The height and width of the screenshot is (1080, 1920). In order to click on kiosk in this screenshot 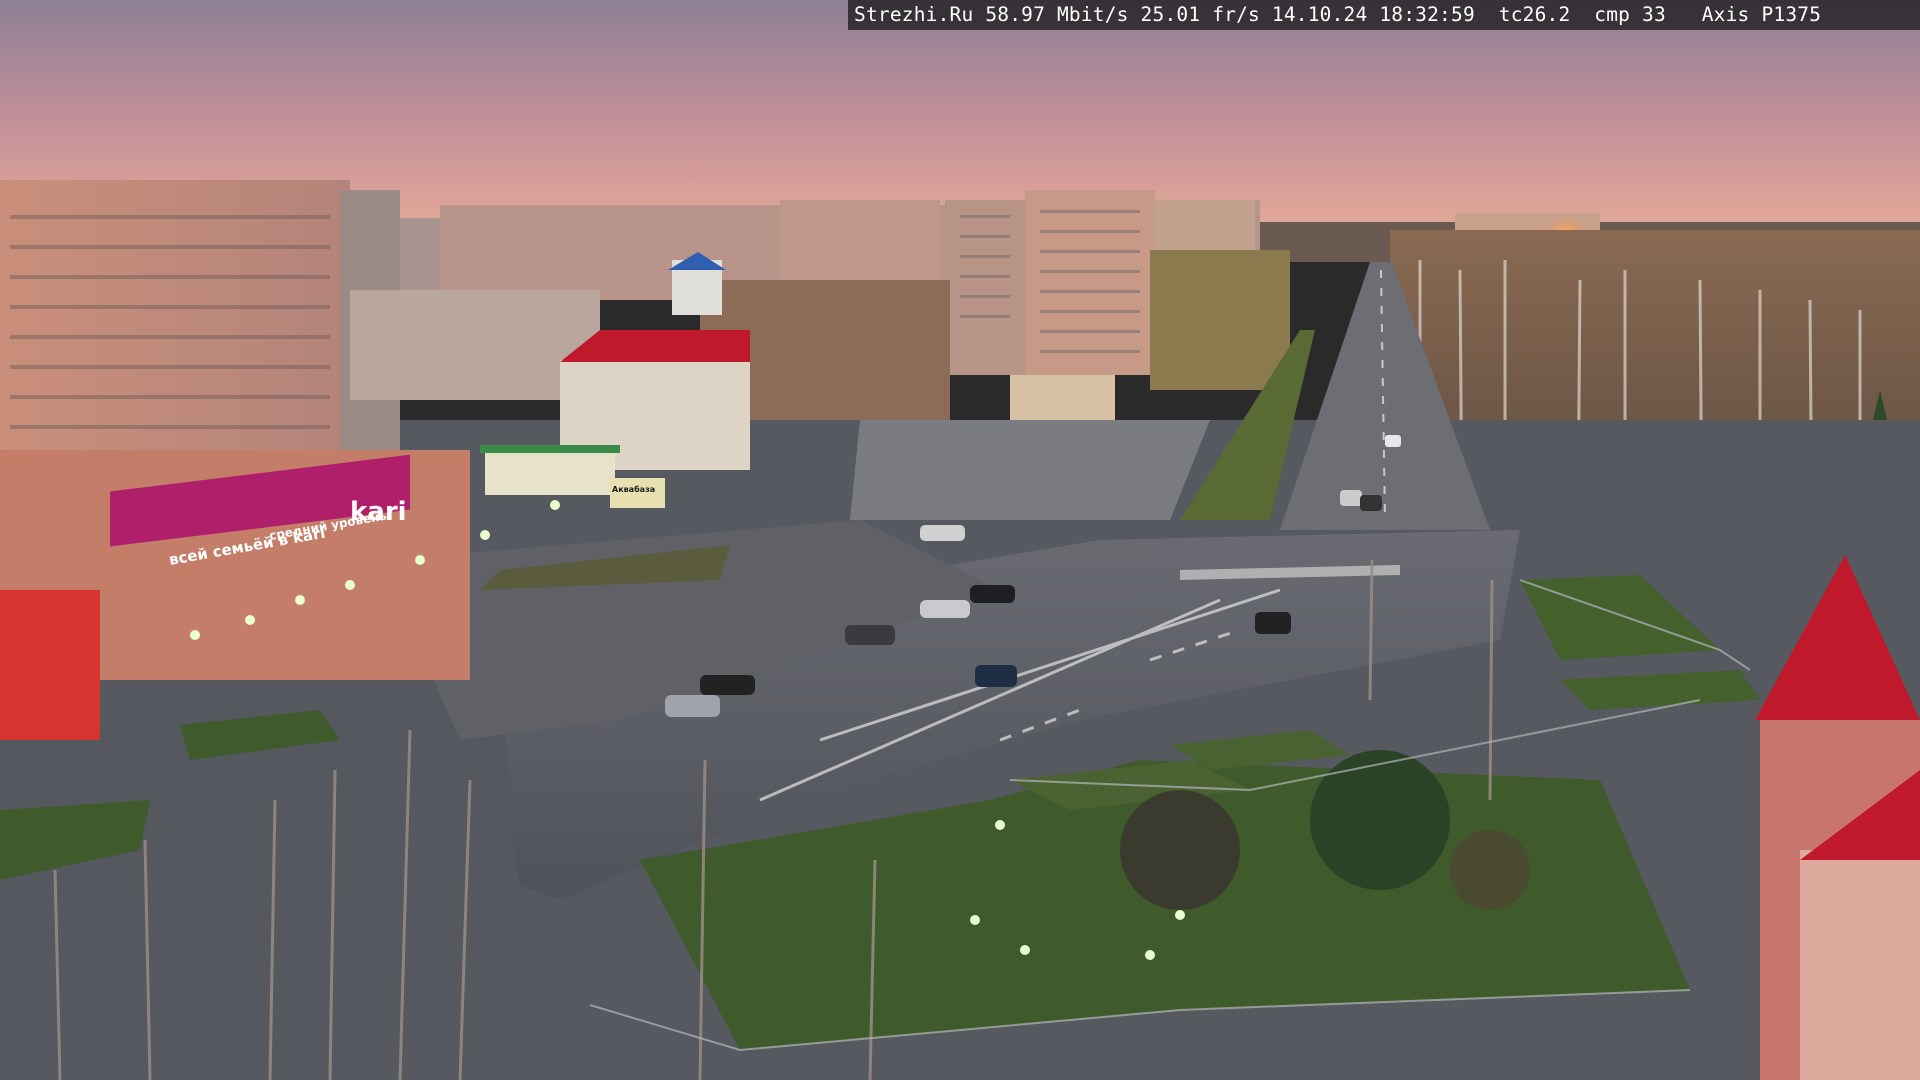, I will do `click(550, 472)`.